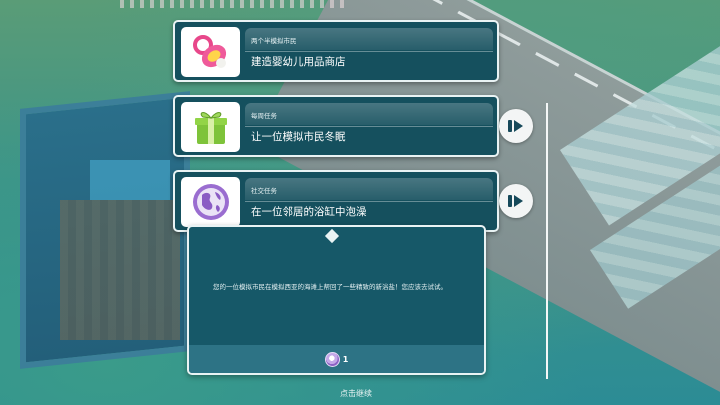 This screenshot has height=405, width=720. I want to click on pacifier-icon, so click(209, 51).